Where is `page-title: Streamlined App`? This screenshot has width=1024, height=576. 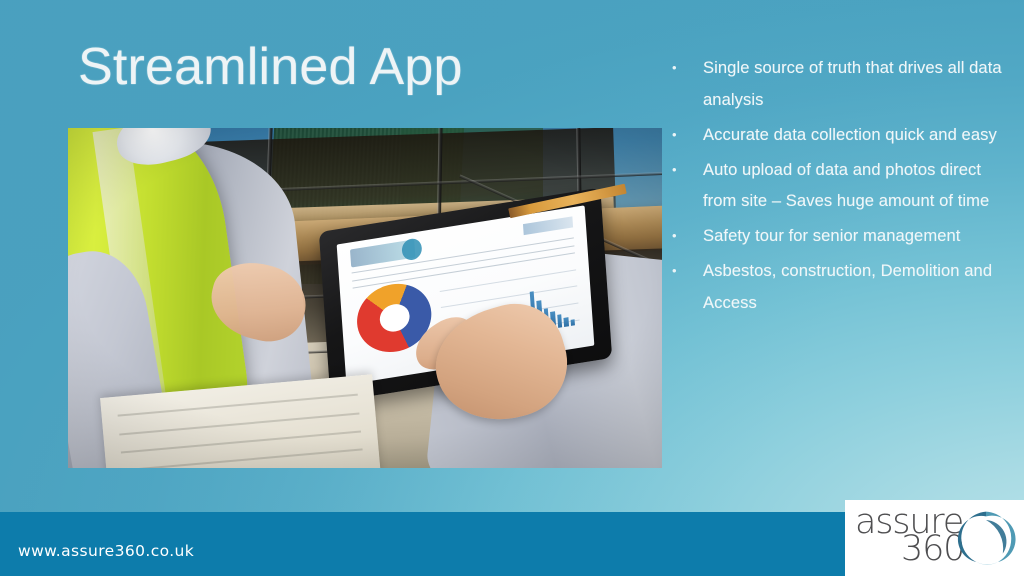
page-title: Streamlined App is located at coordinates (270, 67).